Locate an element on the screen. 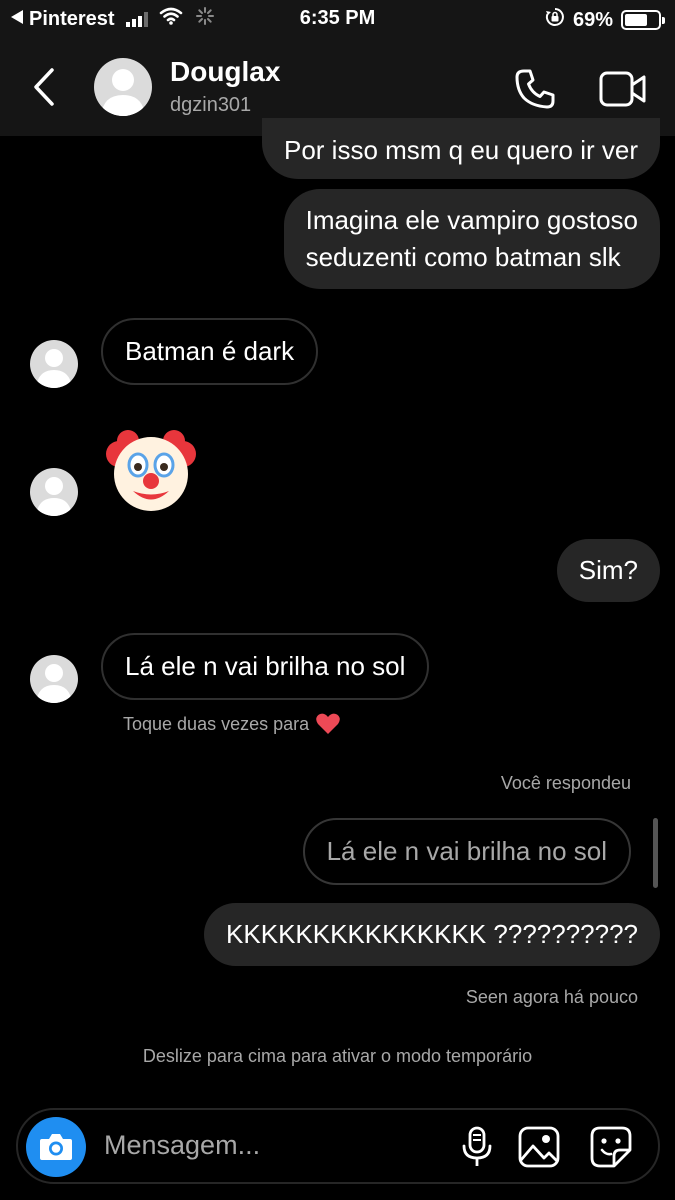 This screenshot has height=1200, width=675. double-tap-hint: Toque duas vezes para is located at coordinates (232, 724).